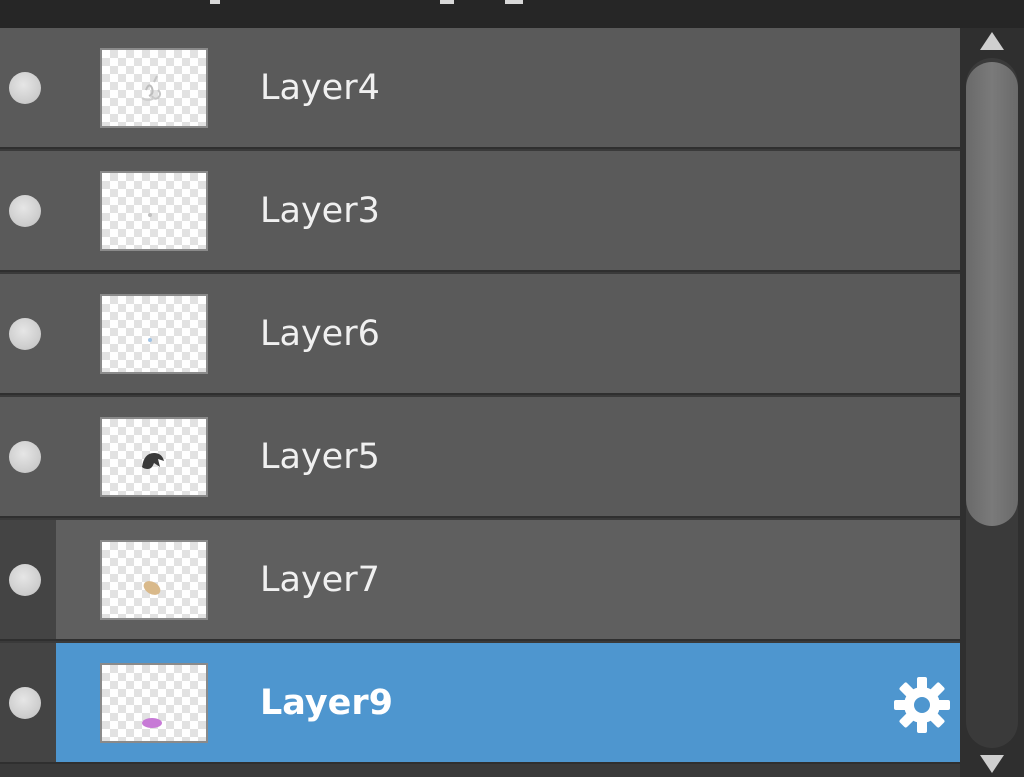 The image size is (1024, 777). I want to click on layer-row-layer3: Layer3, so click(480, 211).